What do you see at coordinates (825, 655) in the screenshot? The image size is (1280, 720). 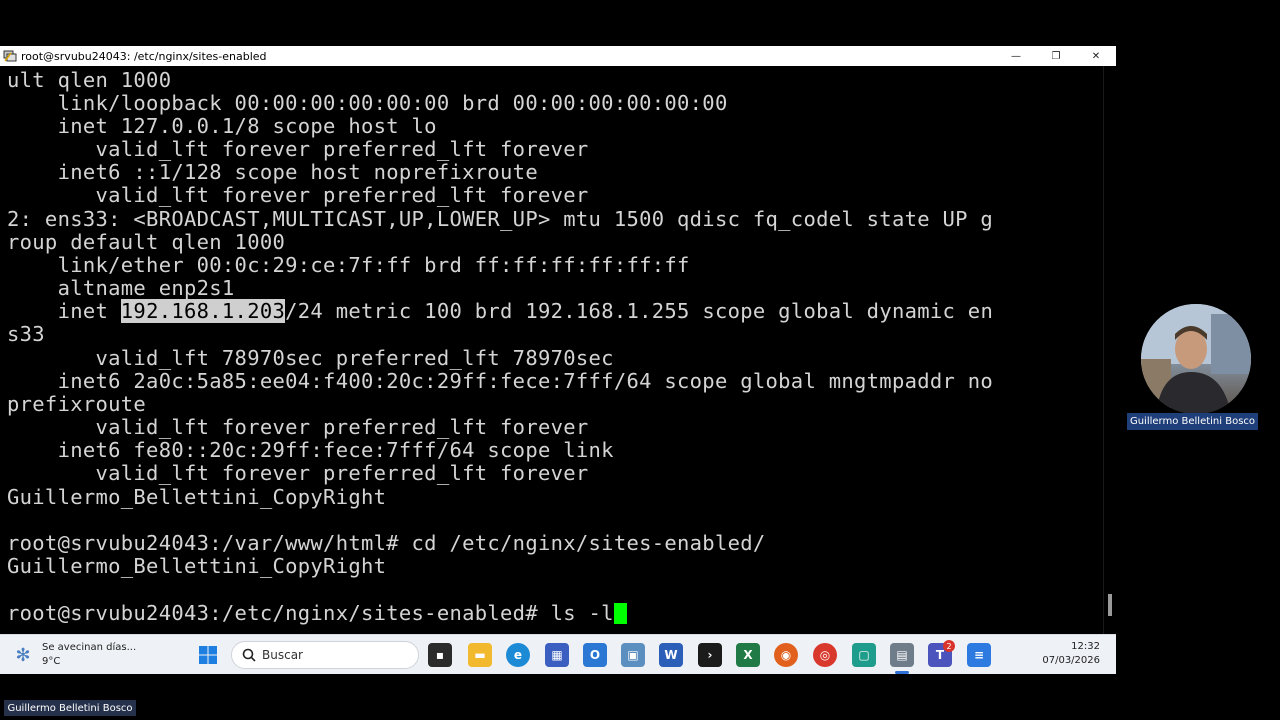 I see `chrome-icon: ◎` at bounding box center [825, 655].